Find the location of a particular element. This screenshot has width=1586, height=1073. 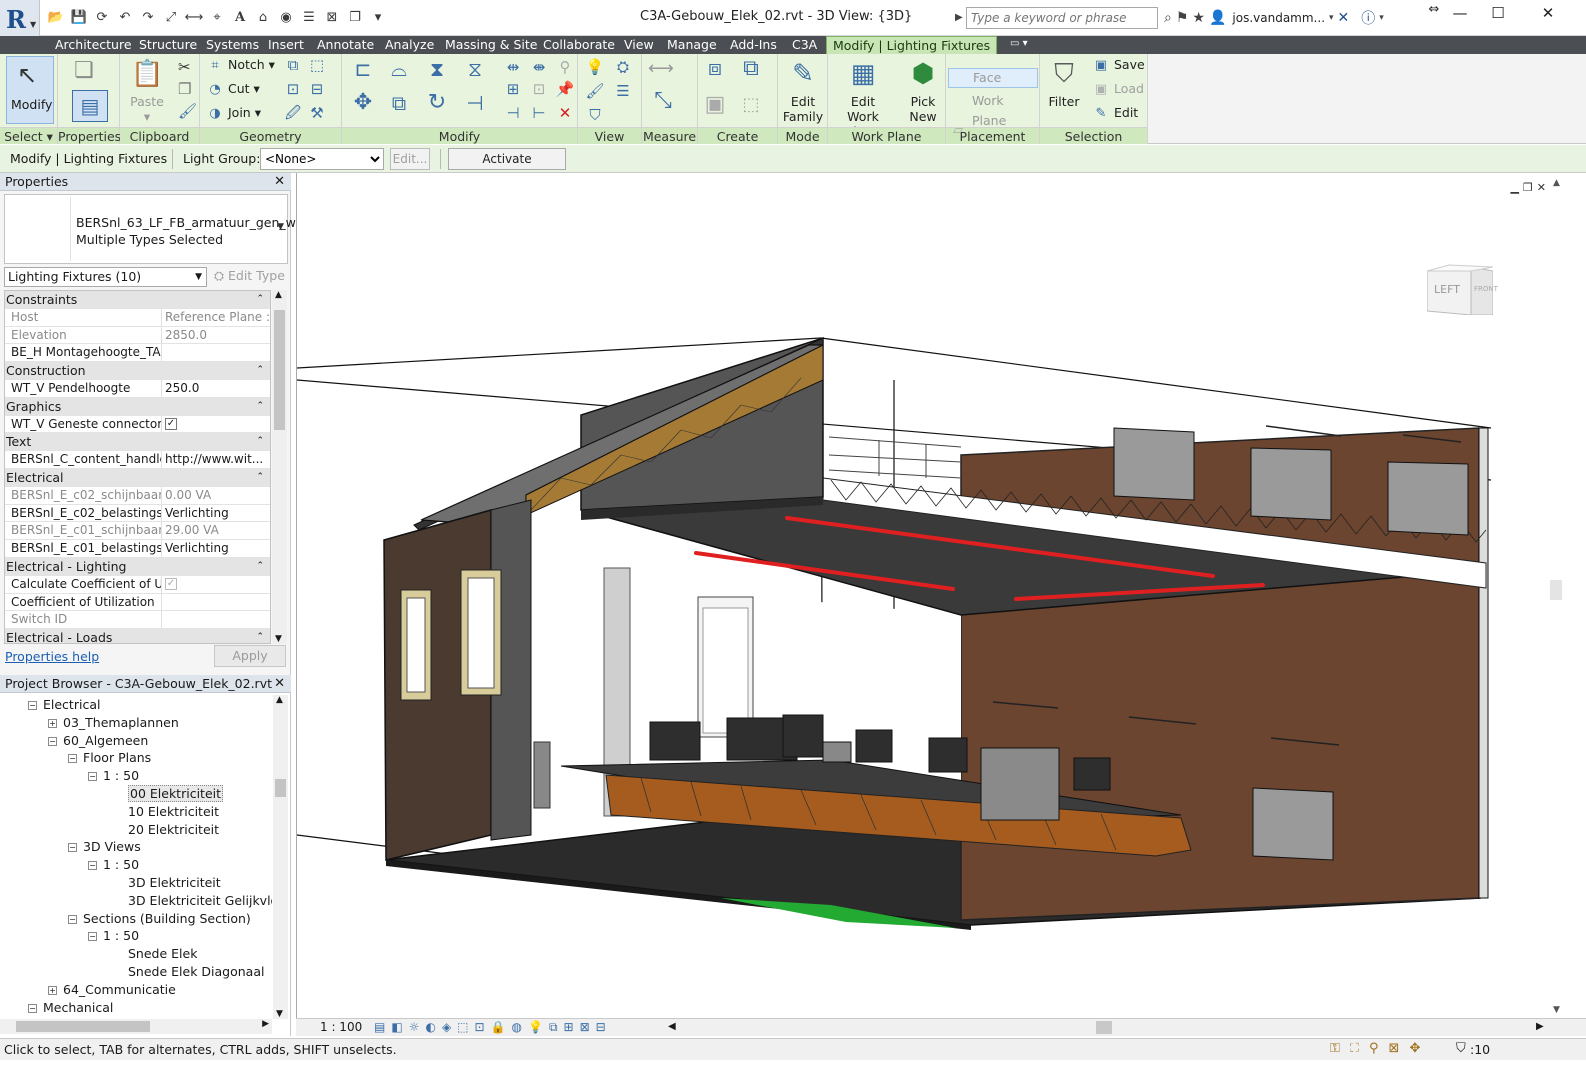

scroll-thumb is located at coordinates (280, 788).